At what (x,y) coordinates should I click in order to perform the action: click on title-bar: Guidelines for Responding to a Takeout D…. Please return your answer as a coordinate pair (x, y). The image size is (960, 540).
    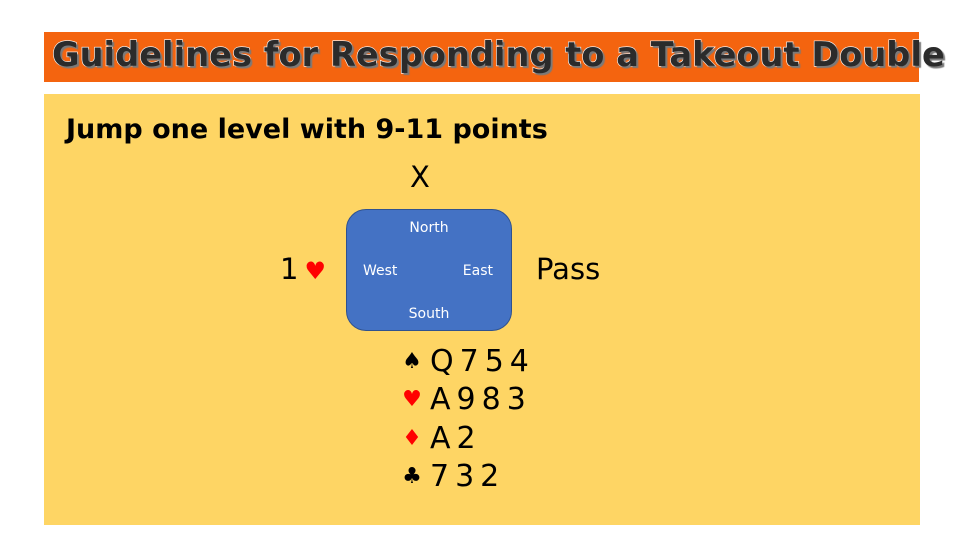
    Looking at the image, I should click on (494, 57).